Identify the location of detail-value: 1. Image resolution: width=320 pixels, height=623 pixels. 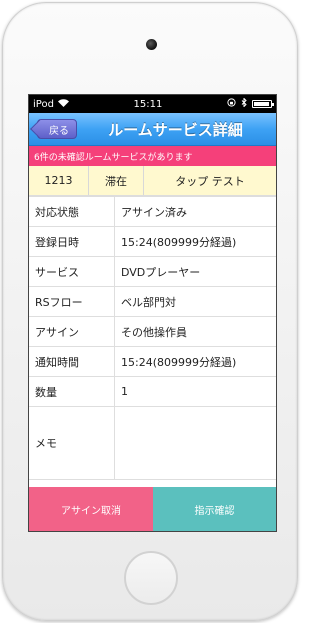
(124, 391).